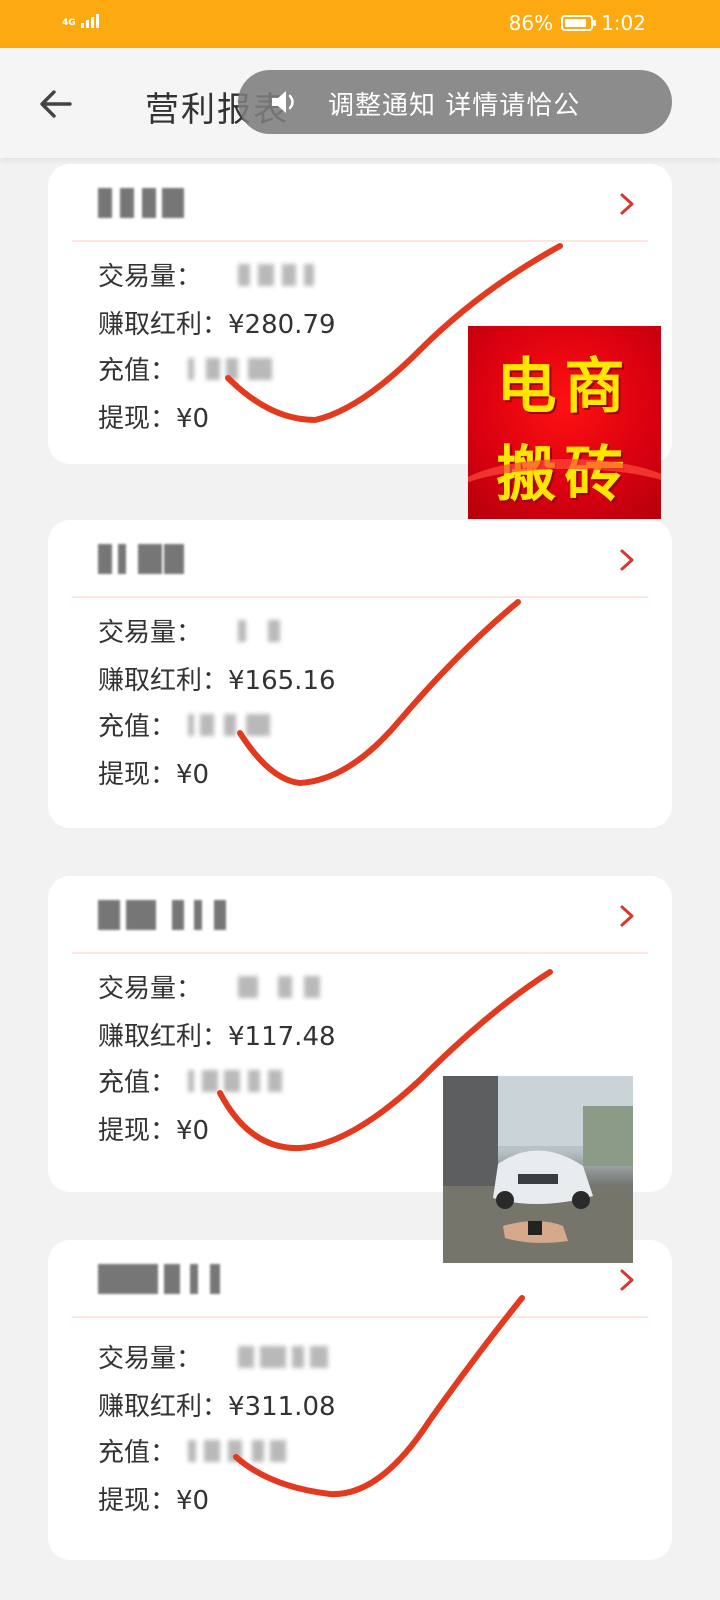 The image size is (720, 1600). I want to click on dianshang-ad-banner: 电商 搬砖, so click(564, 422).